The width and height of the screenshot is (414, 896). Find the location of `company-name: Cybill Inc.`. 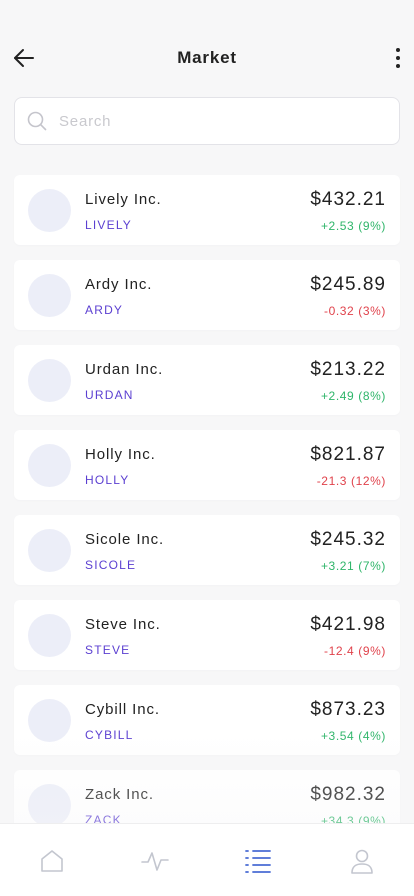

company-name: Cybill Inc. is located at coordinates (122, 709).